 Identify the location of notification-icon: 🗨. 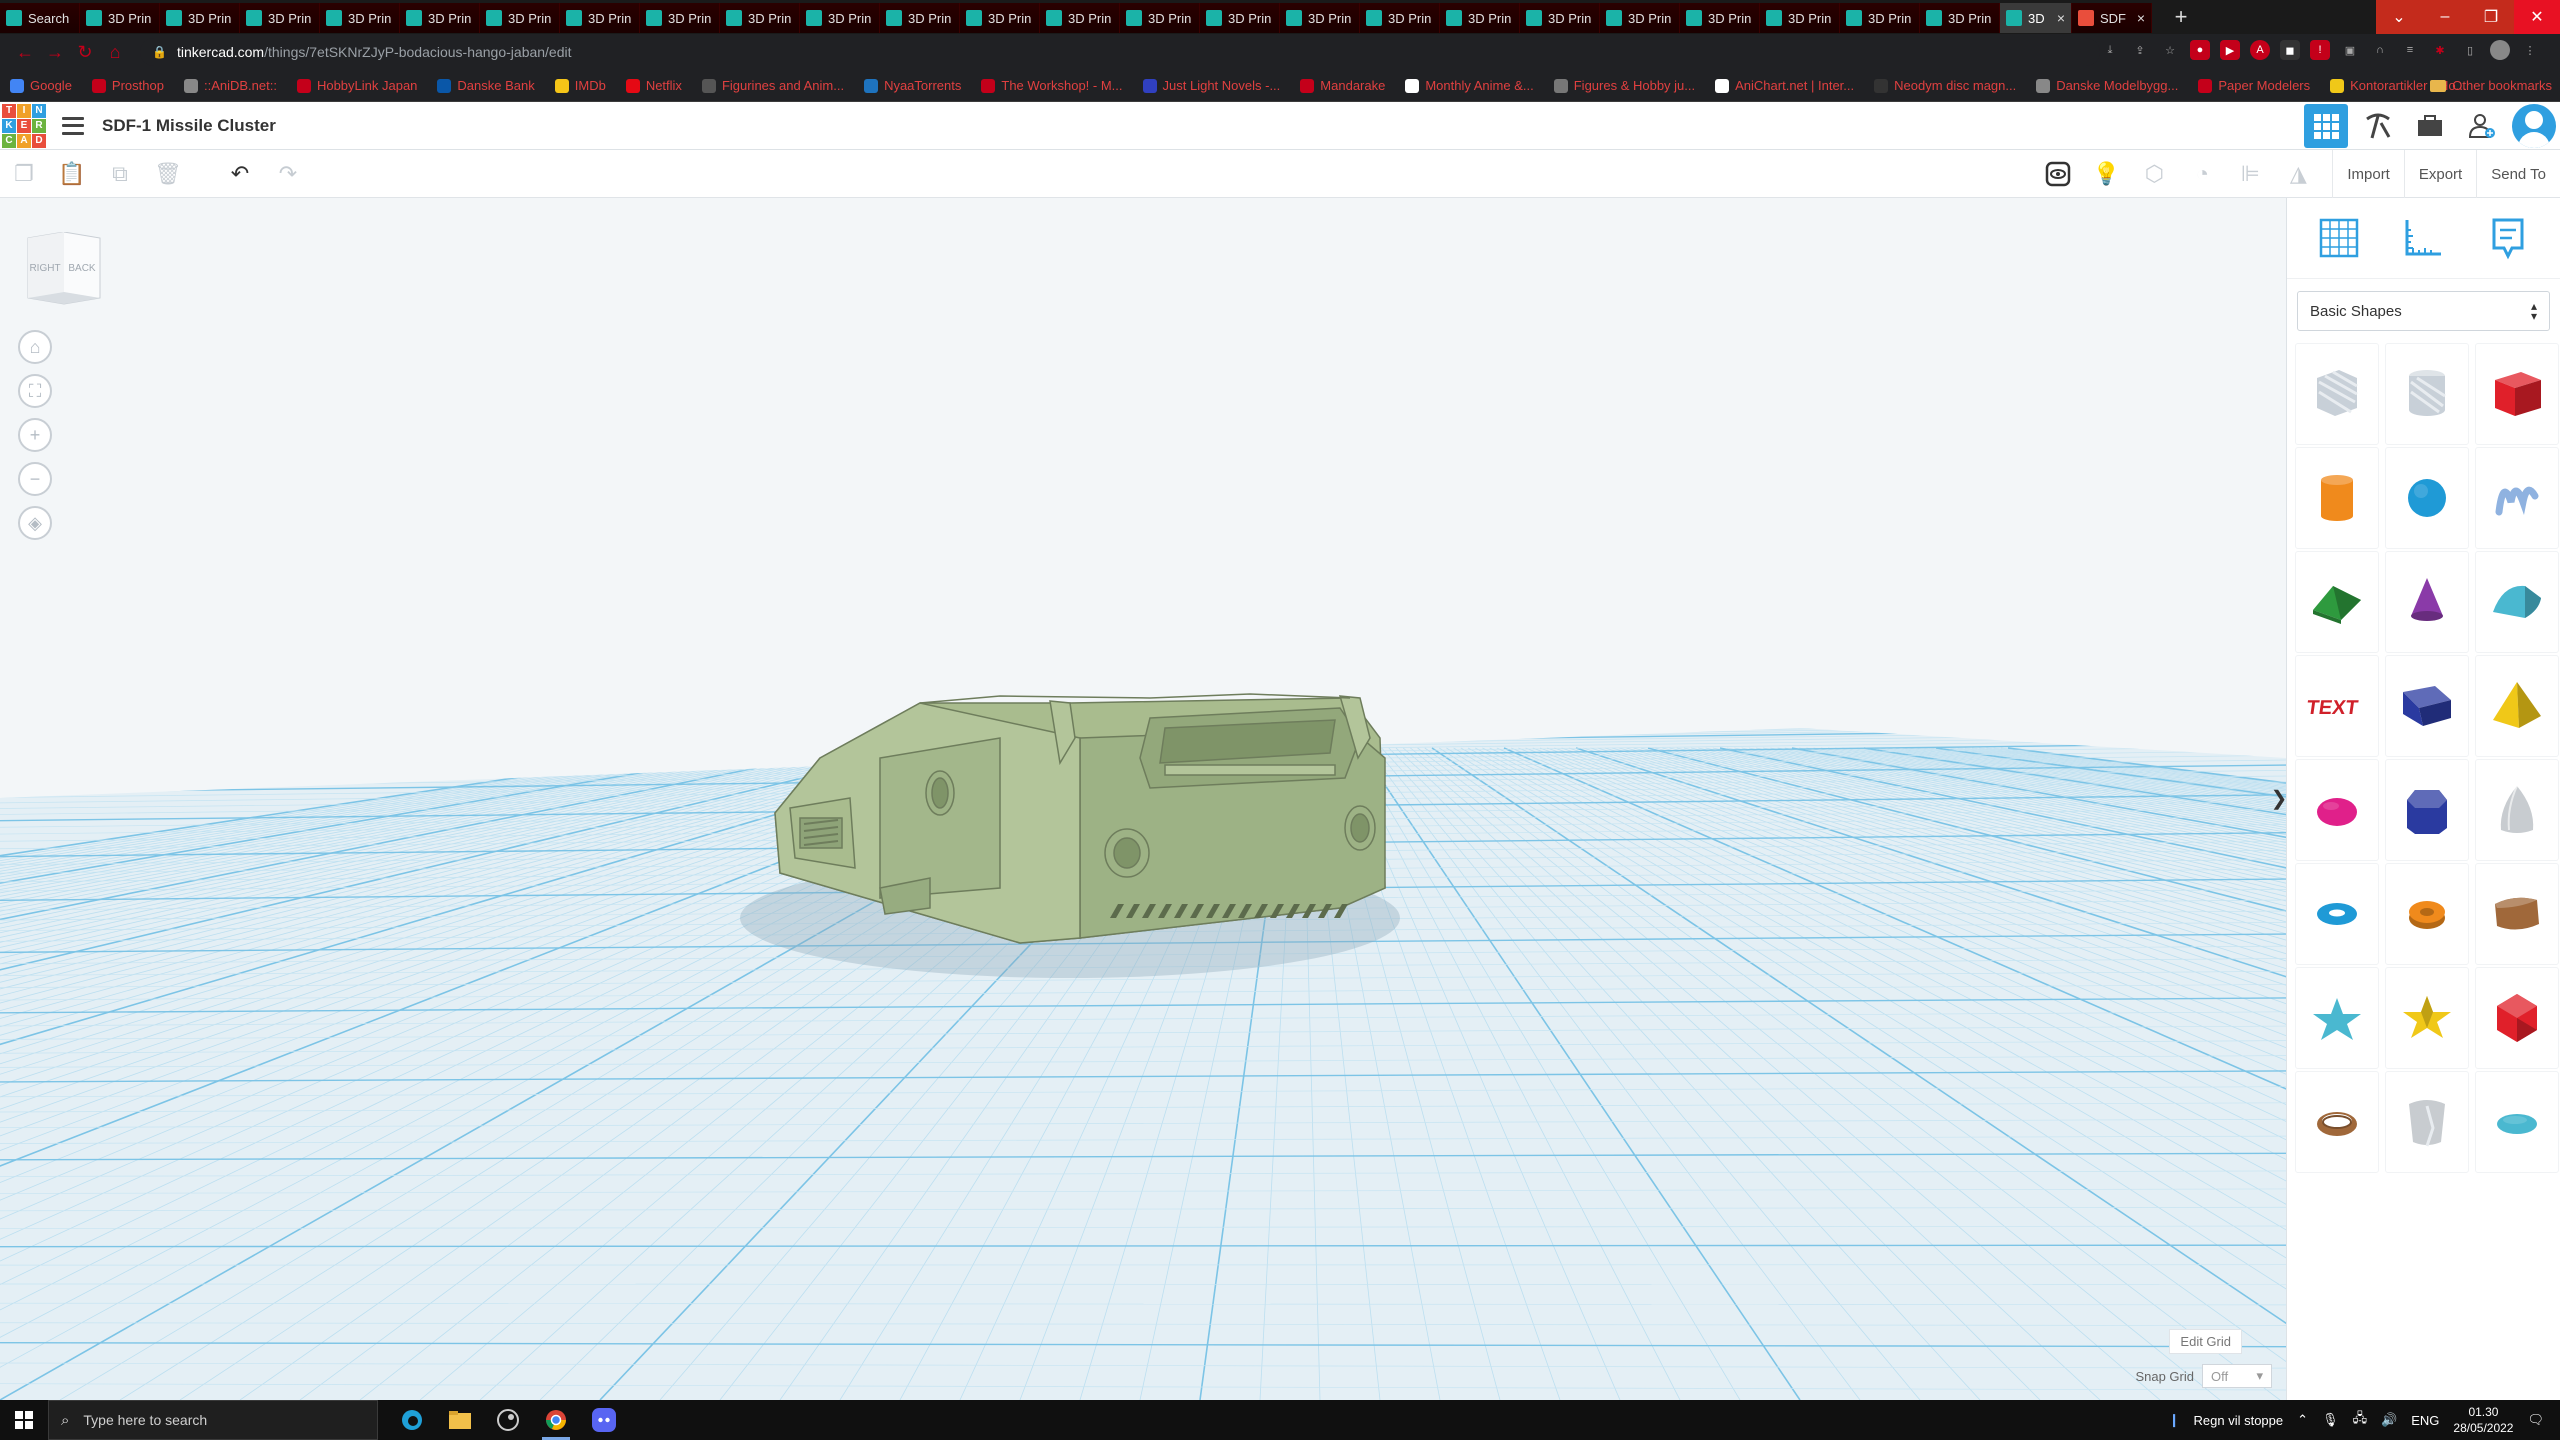
(2535, 1420).